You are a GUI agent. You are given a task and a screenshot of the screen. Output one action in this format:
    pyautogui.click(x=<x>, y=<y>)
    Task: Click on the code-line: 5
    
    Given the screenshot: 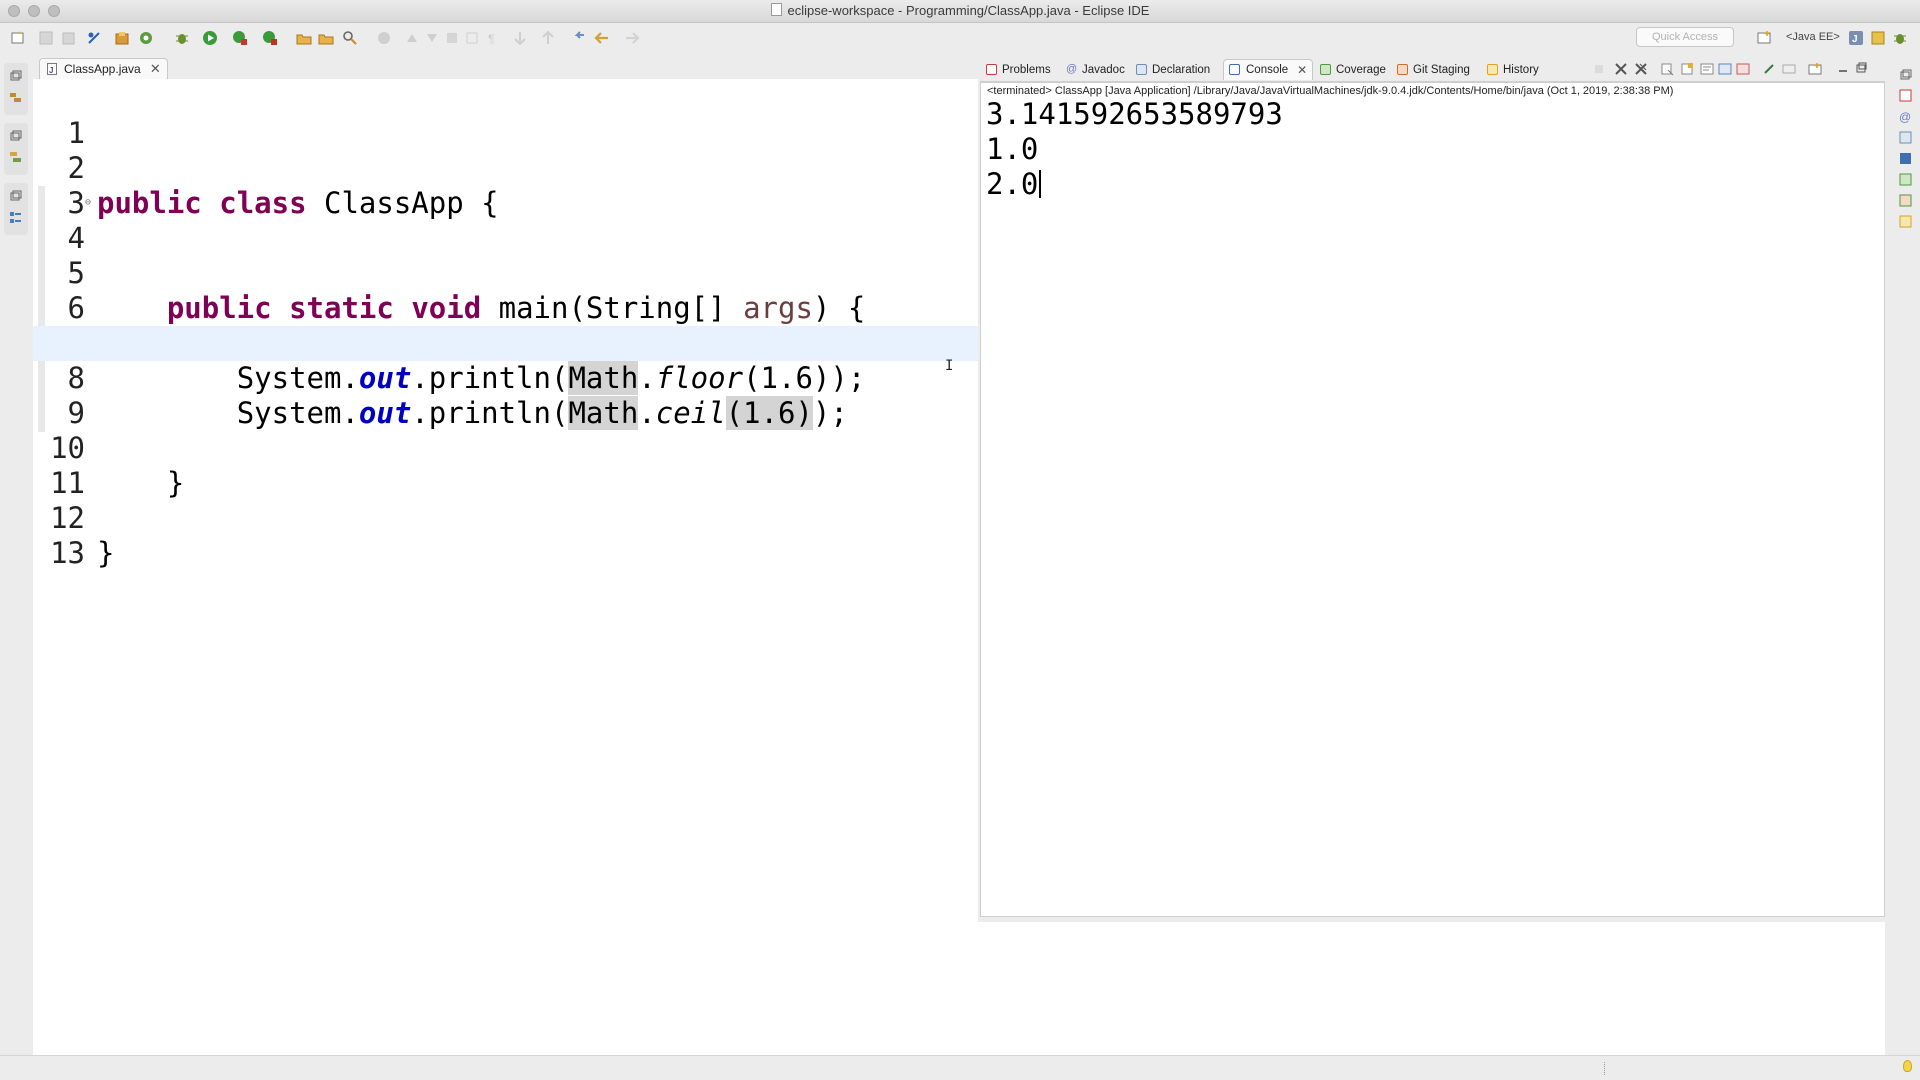 What is the action you would take?
    pyautogui.click(x=505, y=255)
    